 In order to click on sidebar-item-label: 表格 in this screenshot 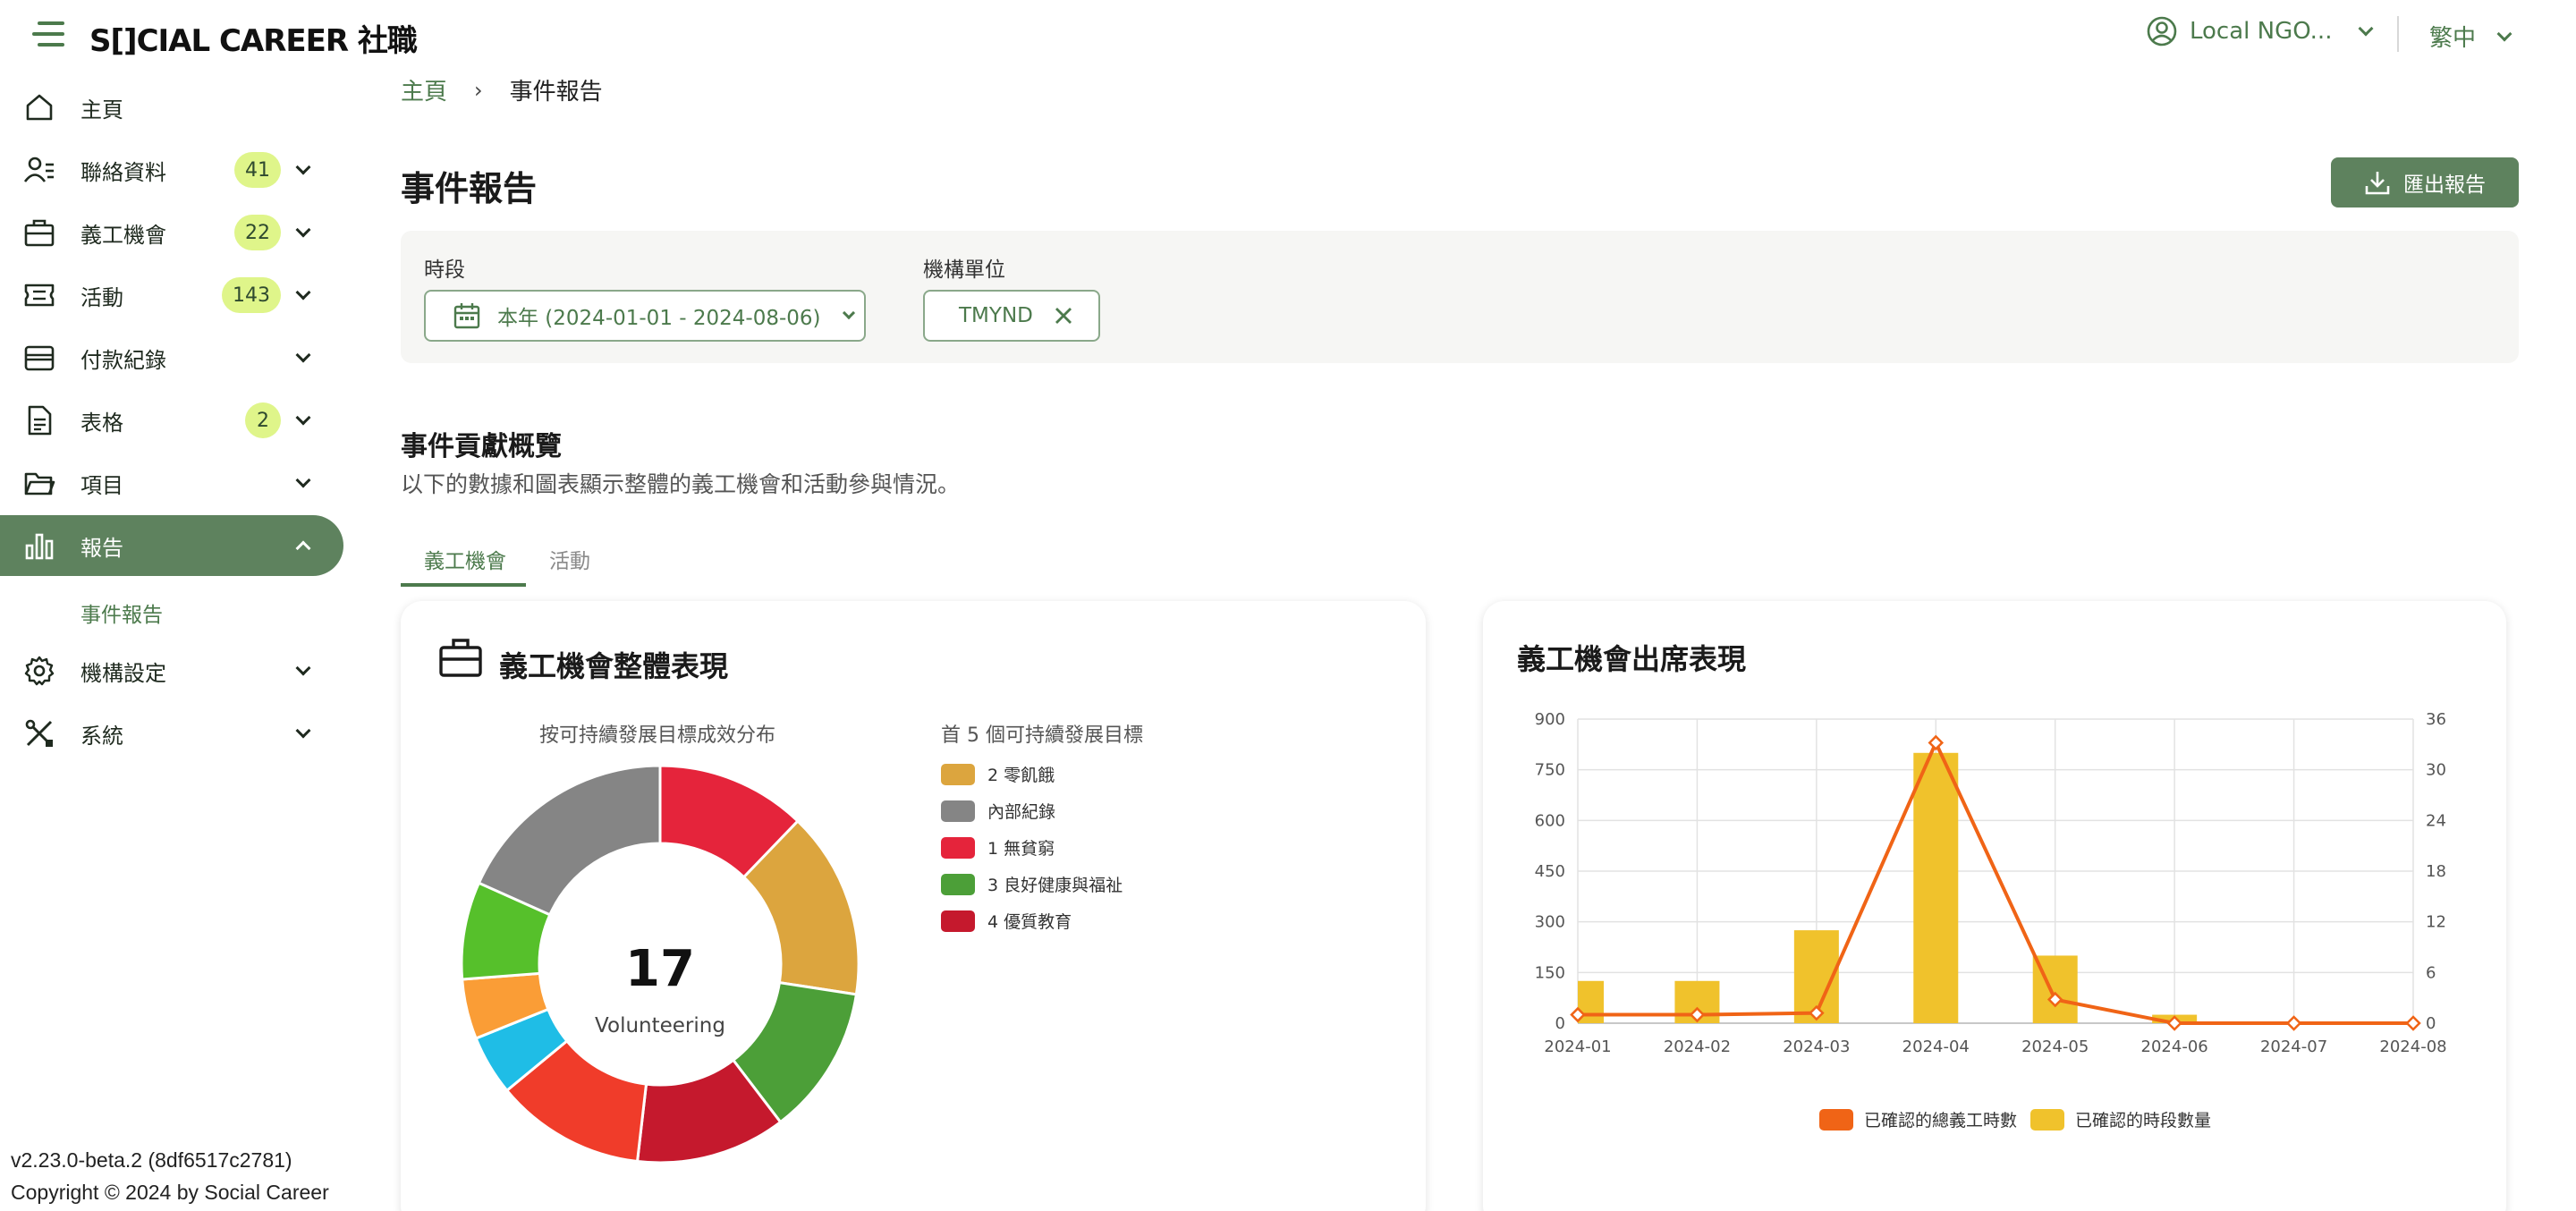, I will do `click(101, 423)`.